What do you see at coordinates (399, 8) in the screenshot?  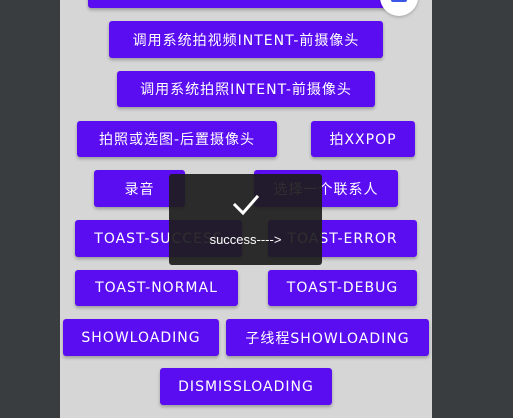 I see `floating-action-button` at bounding box center [399, 8].